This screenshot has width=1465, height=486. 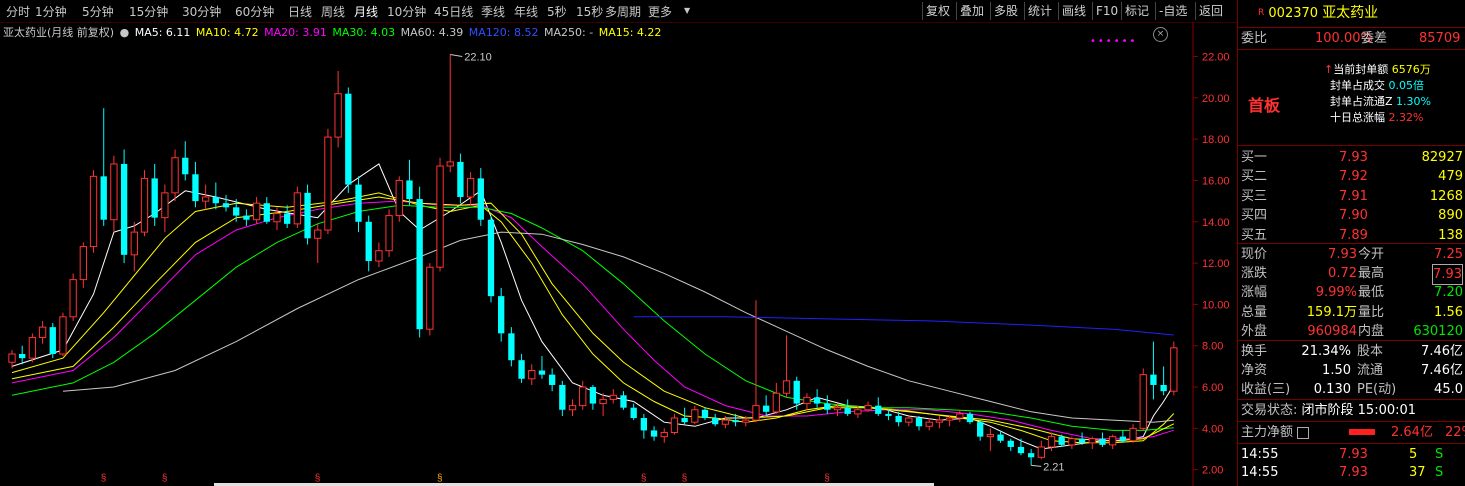 What do you see at coordinates (18, 11) in the screenshot?
I see `period-tab: 分时` at bounding box center [18, 11].